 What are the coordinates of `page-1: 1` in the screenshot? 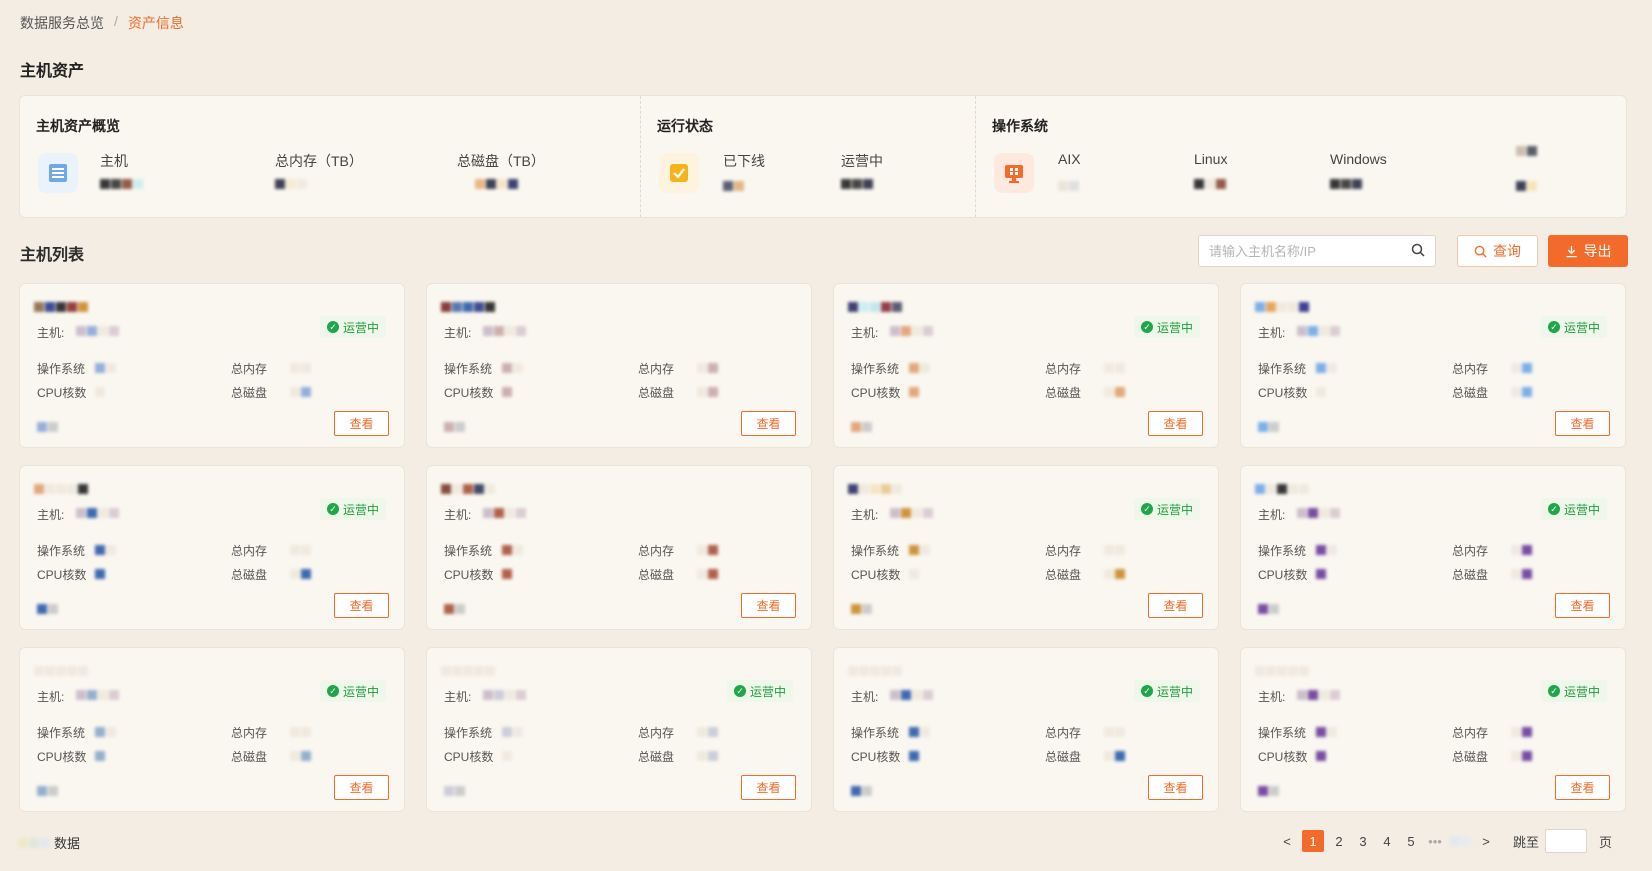 It's located at (1313, 841).